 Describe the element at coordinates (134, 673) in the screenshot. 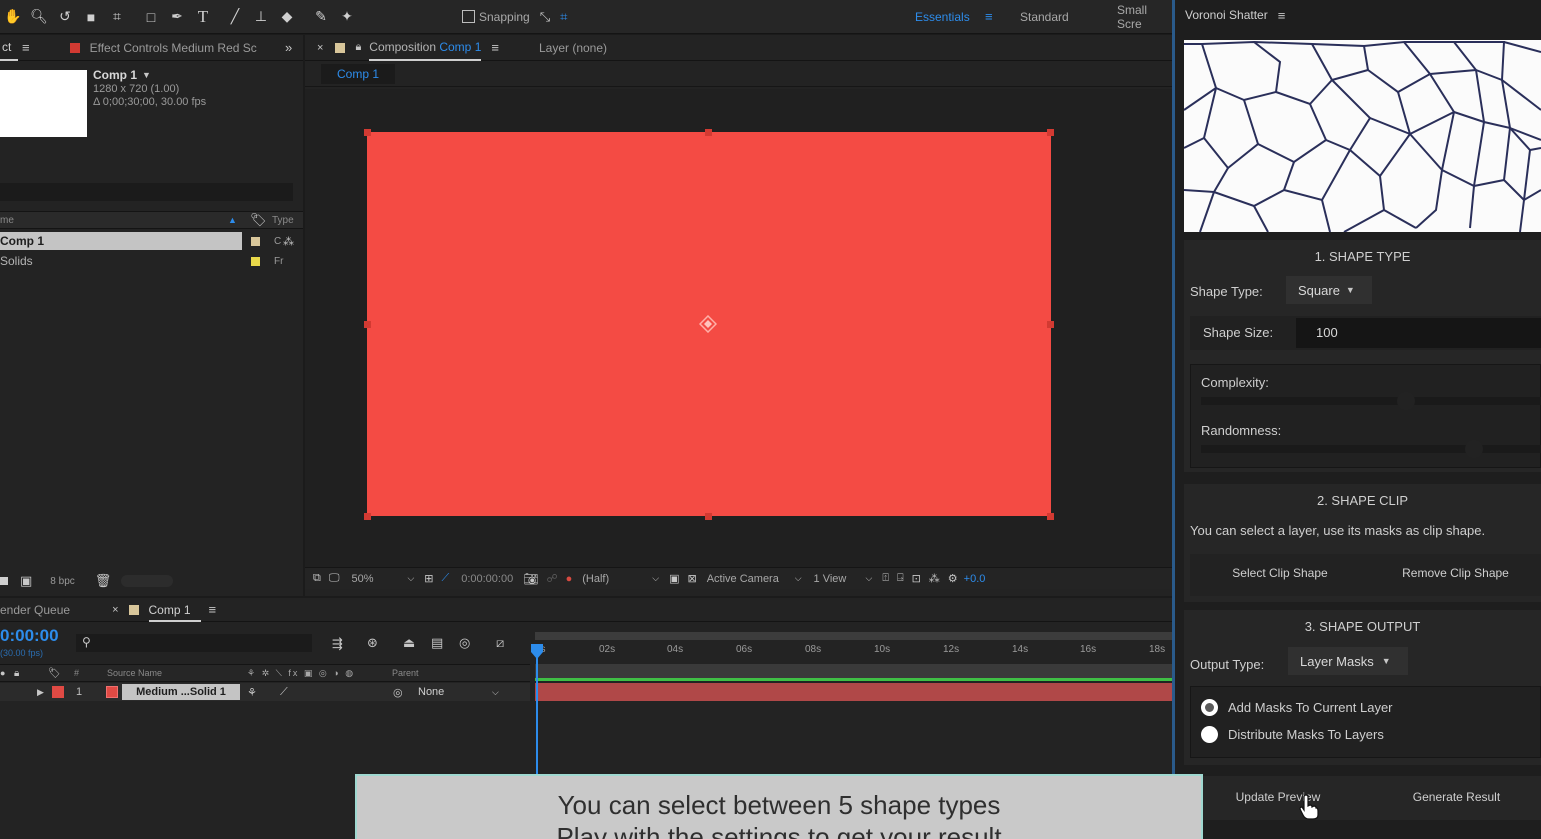

I see `column-source-name: Source Name` at that location.